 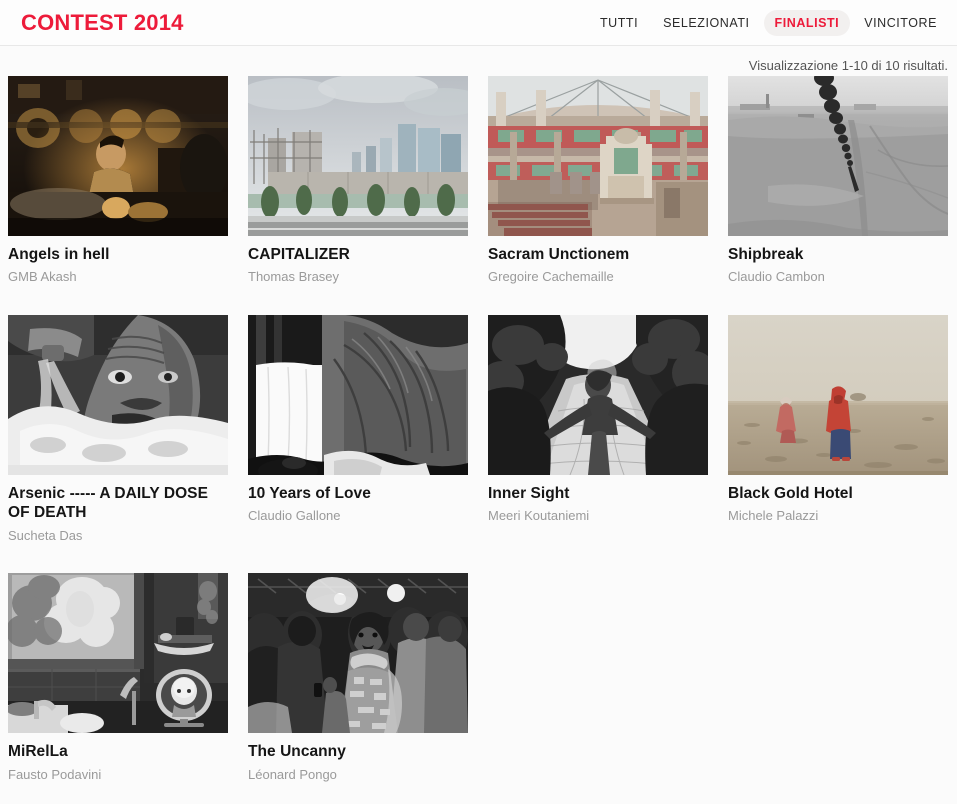 I want to click on gallery-card-author: Sucheta Das, so click(x=45, y=535).